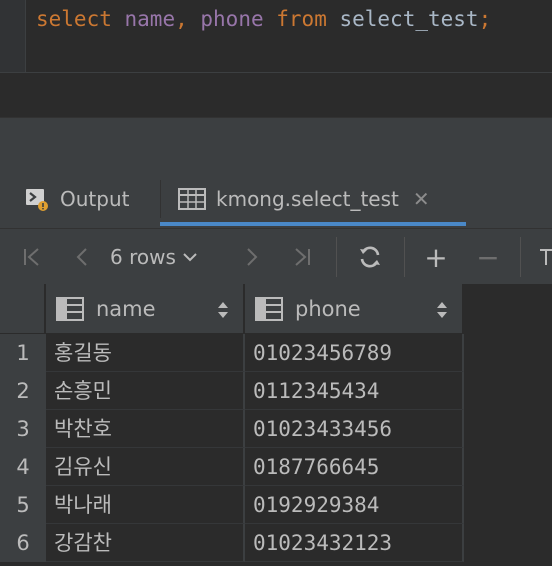  What do you see at coordinates (328, 308) in the screenshot?
I see `column-header-label: phone` at bounding box center [328, 308].